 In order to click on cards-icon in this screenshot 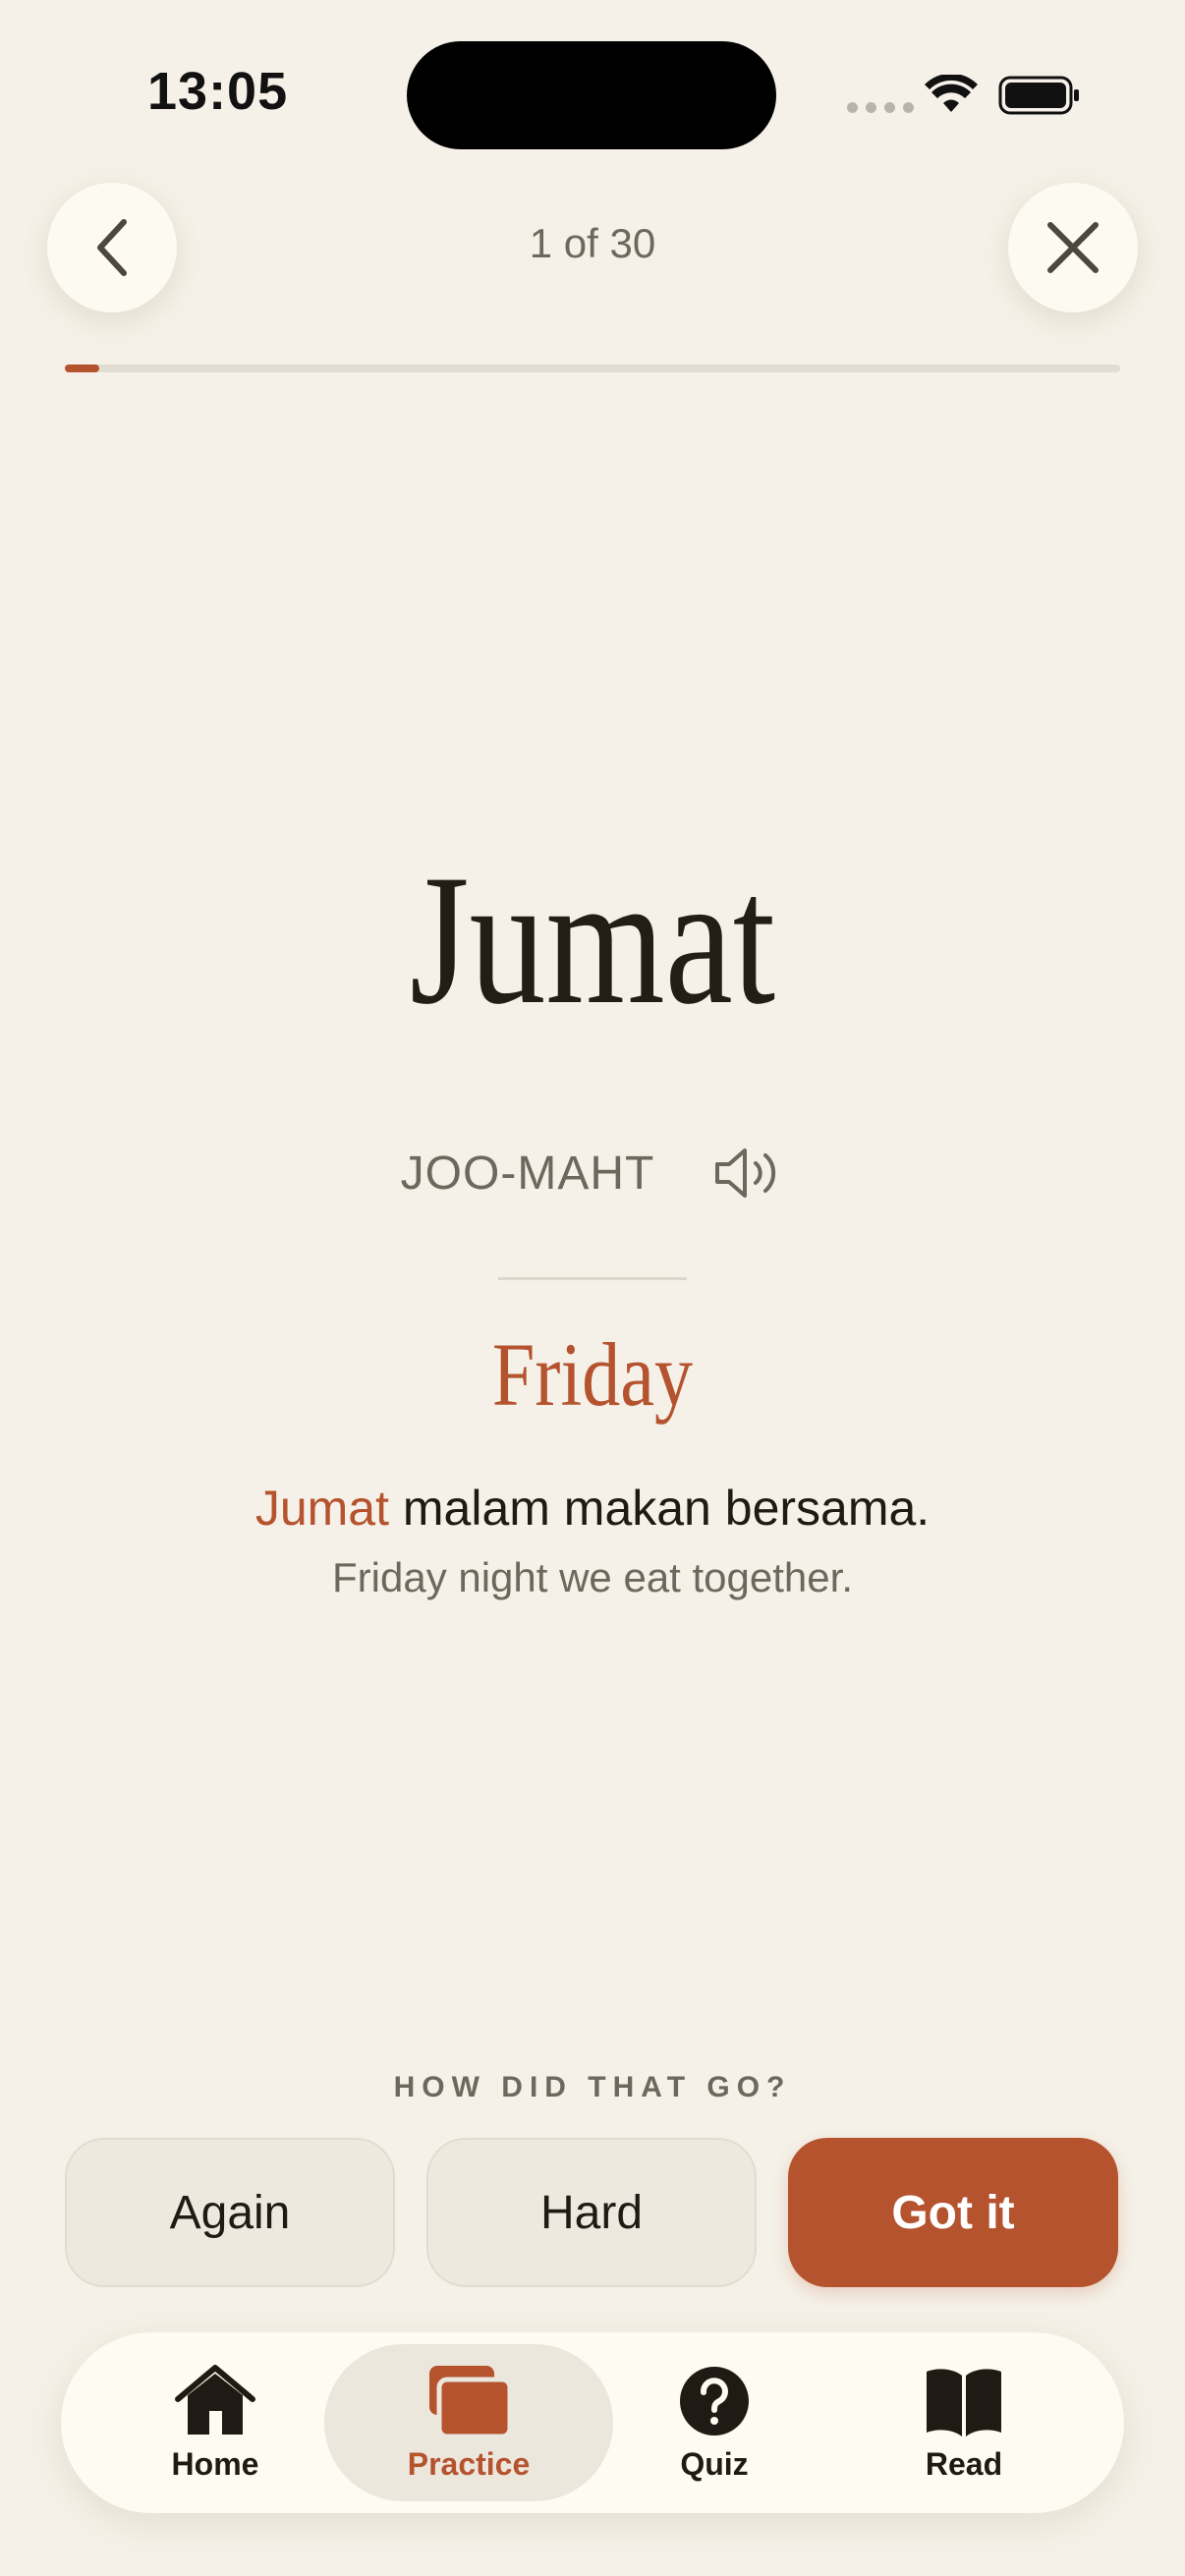, I will do `click(470, 2401)`.